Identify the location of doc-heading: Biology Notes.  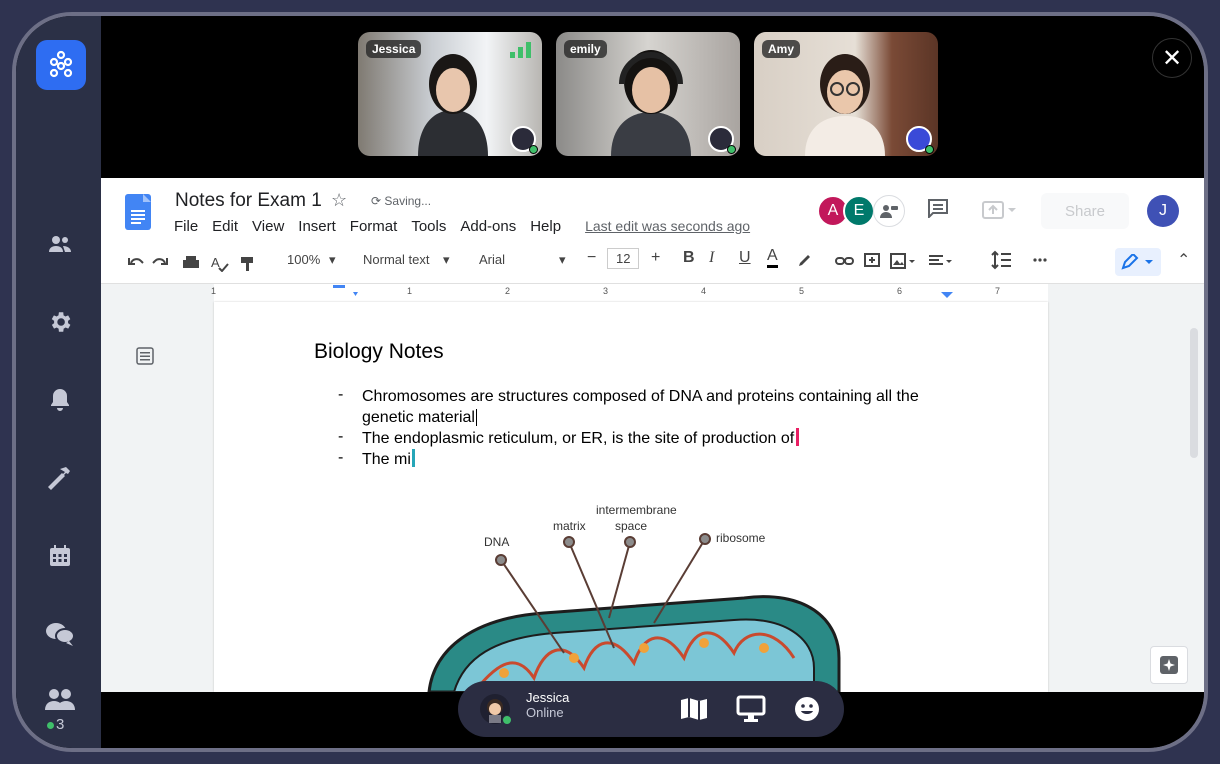
(379, 352).